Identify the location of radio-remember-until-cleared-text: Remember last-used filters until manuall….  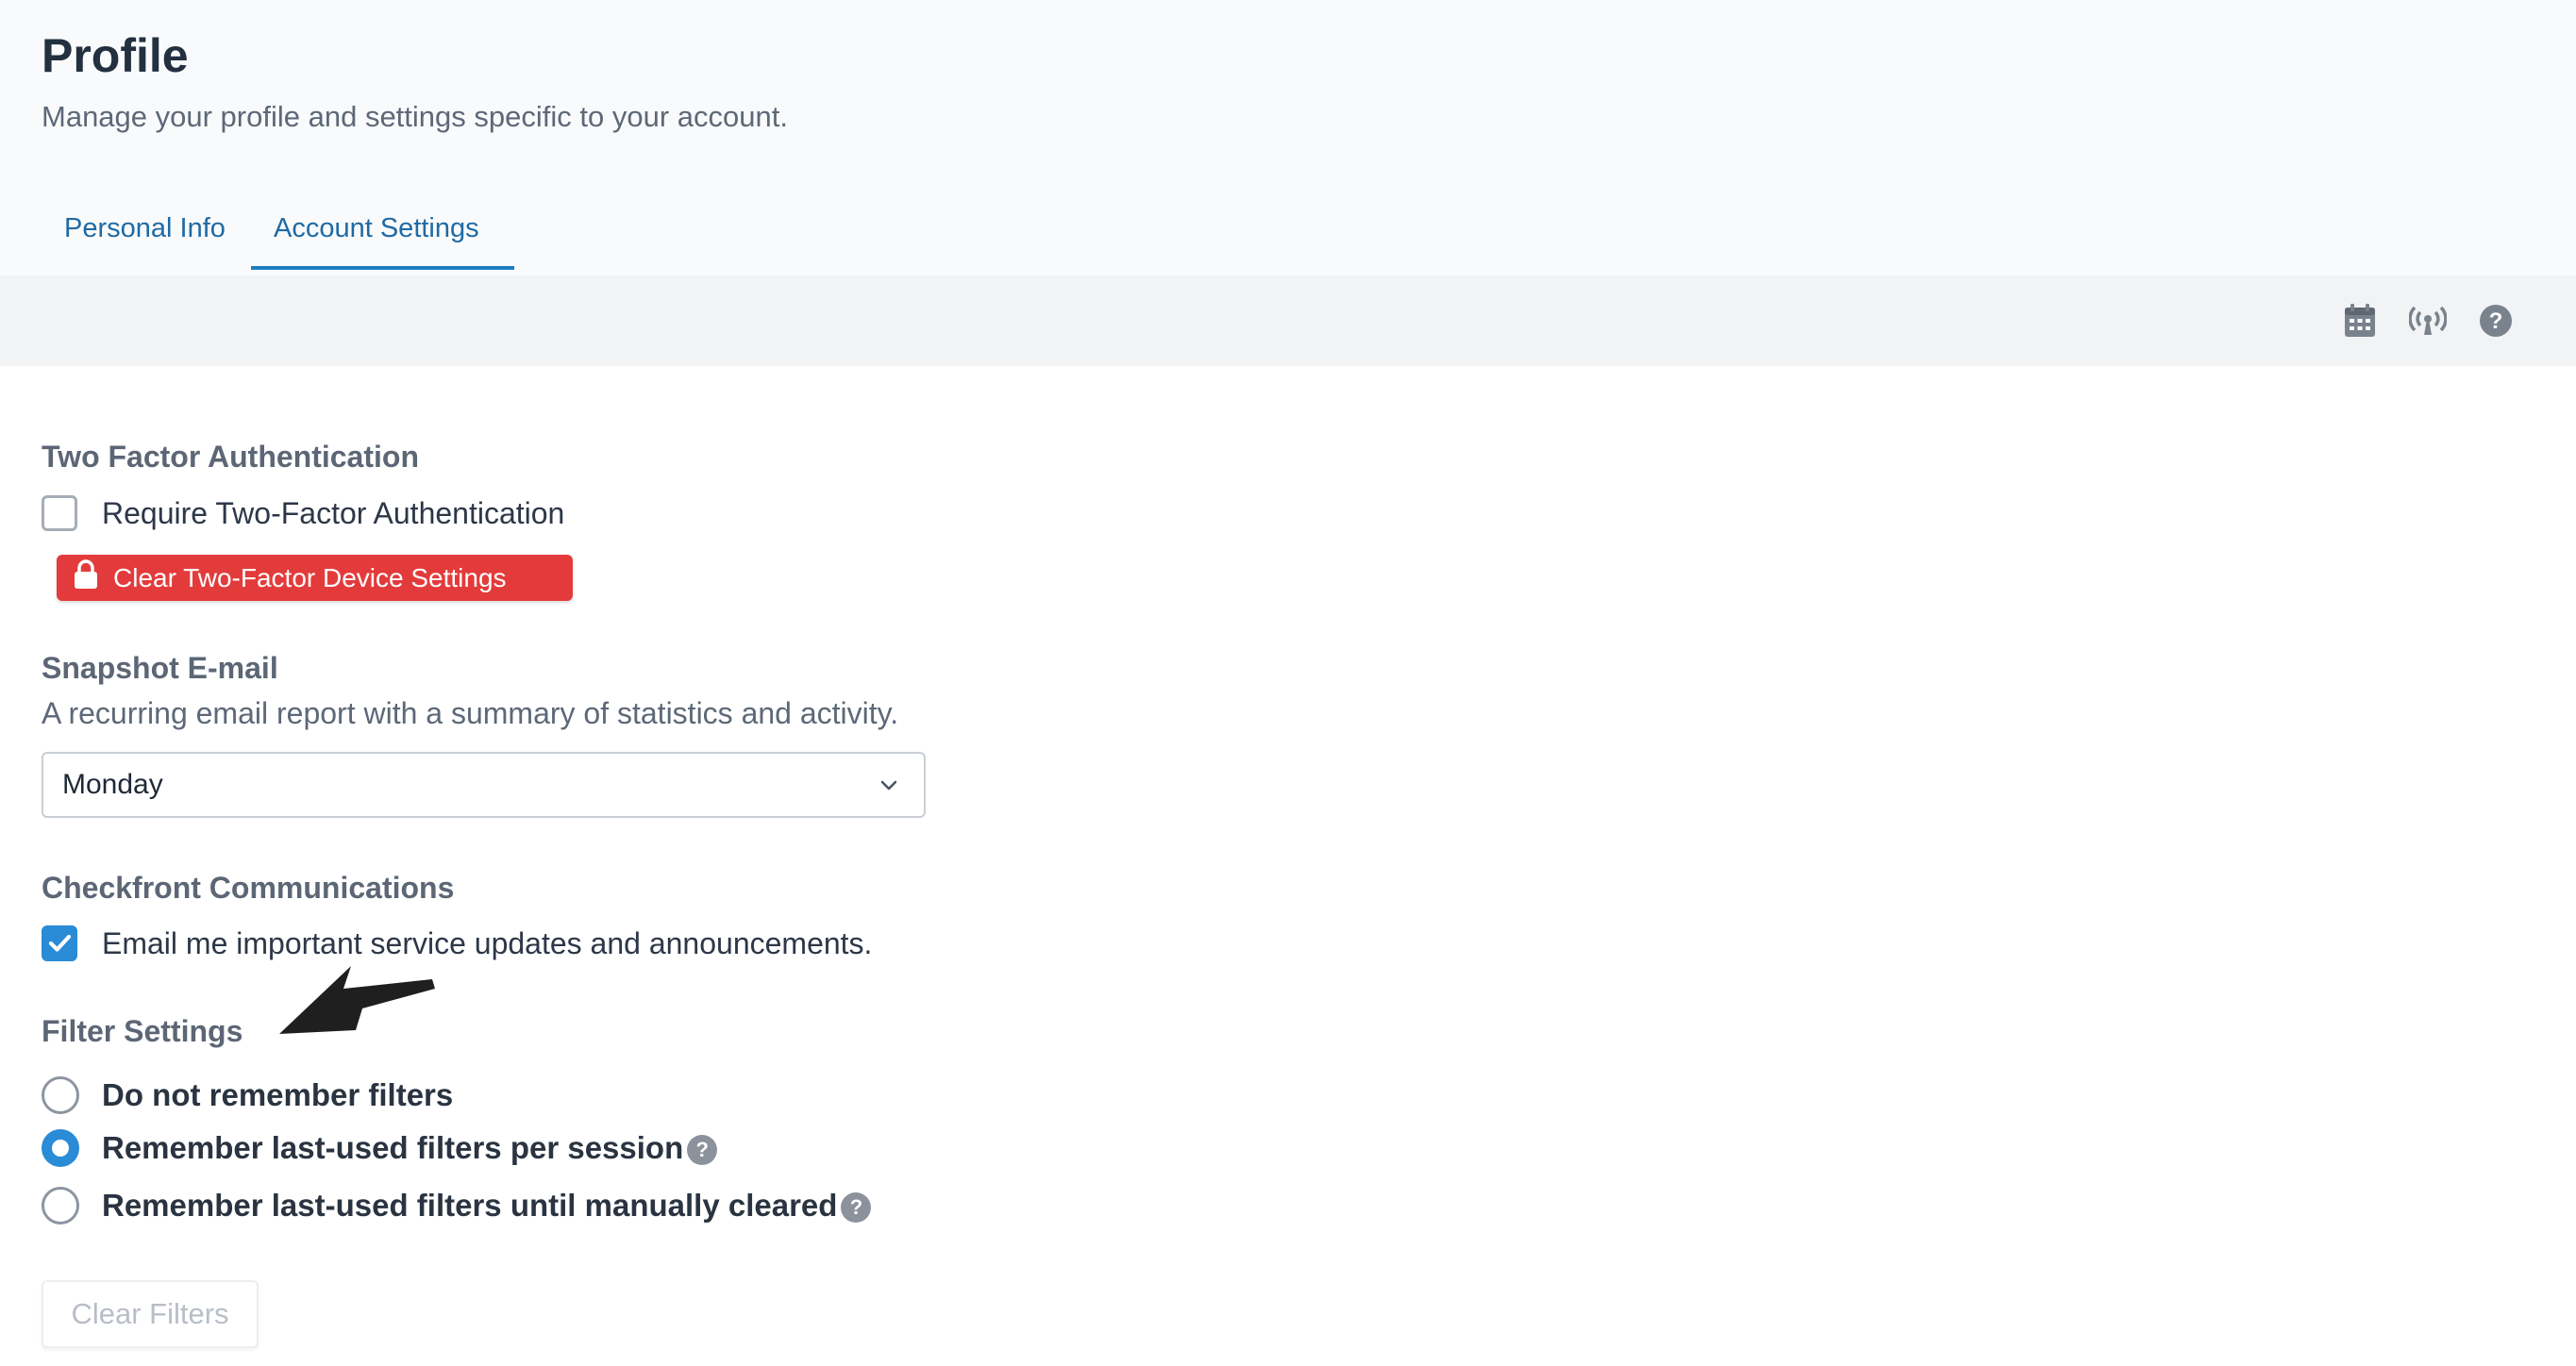
(470, 1205).